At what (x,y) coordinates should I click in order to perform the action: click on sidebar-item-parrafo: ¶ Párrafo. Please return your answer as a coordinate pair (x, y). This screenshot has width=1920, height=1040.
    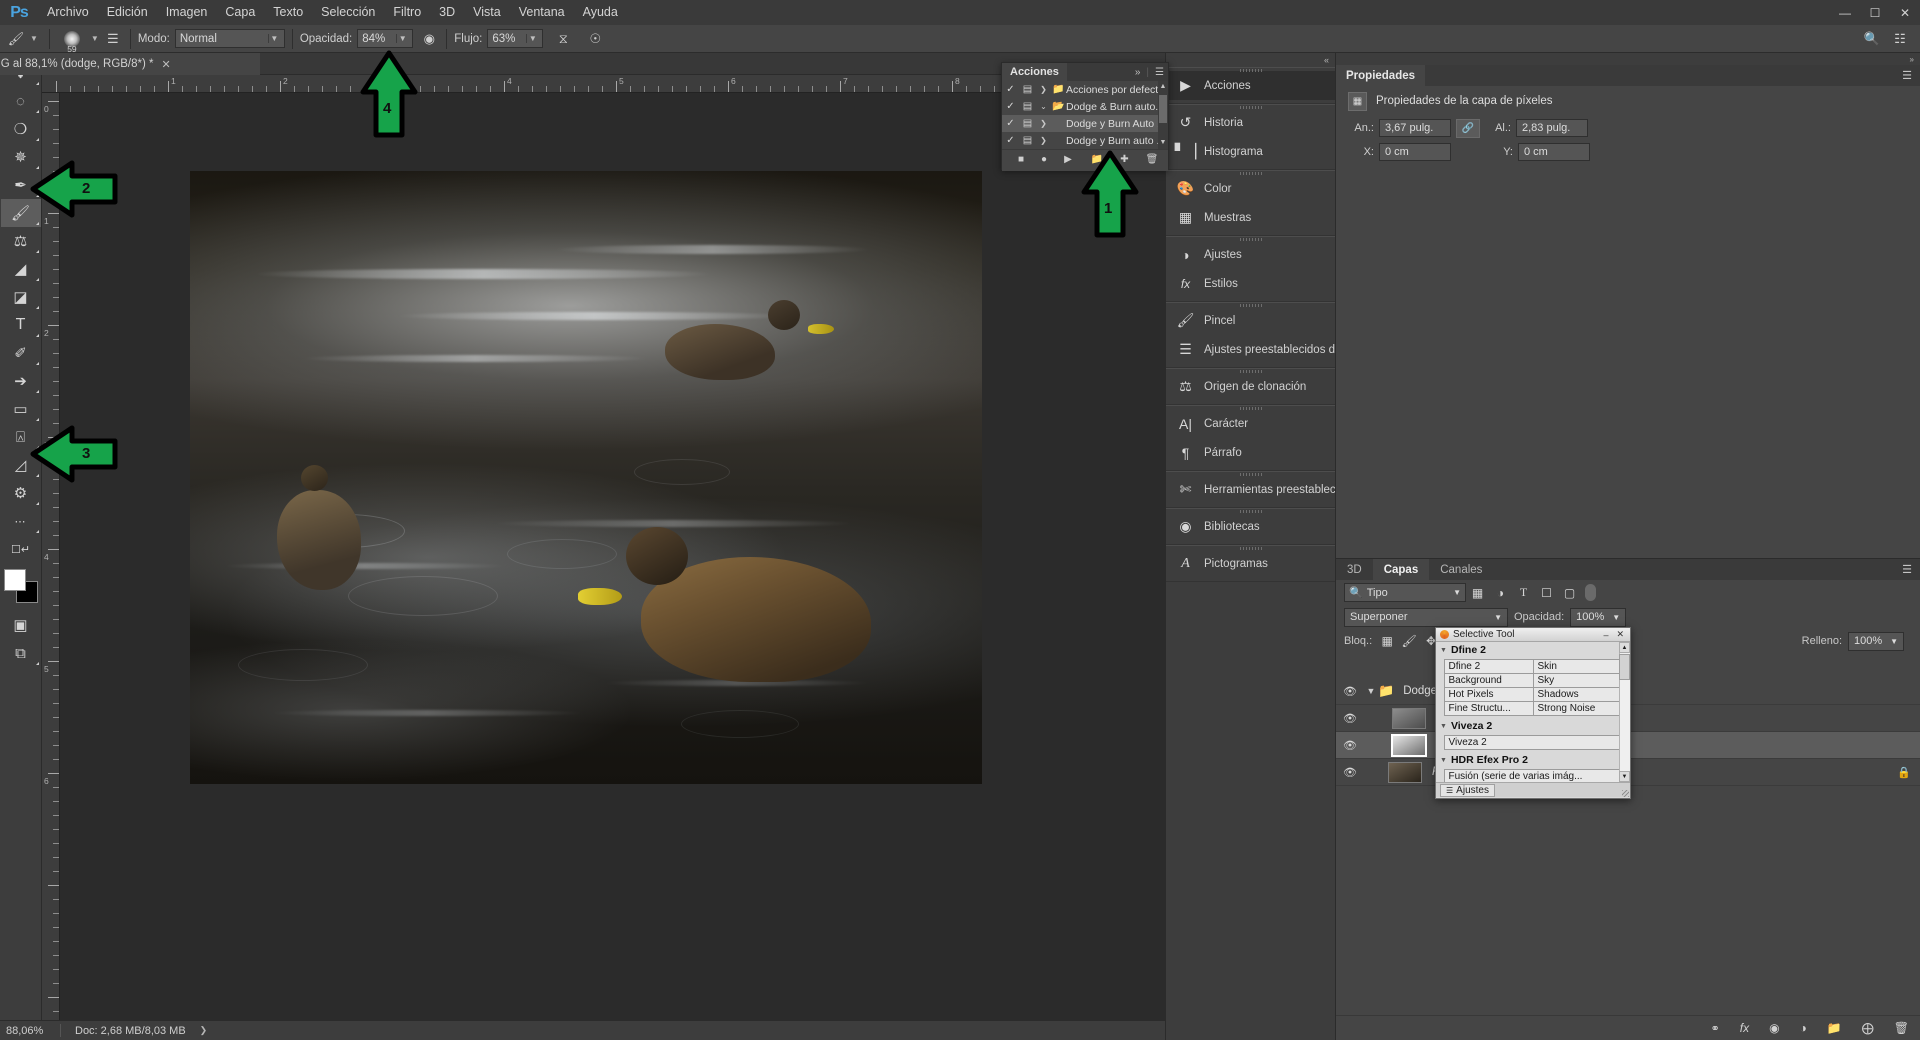
    Looking at the image, I should click on (1250, 452).